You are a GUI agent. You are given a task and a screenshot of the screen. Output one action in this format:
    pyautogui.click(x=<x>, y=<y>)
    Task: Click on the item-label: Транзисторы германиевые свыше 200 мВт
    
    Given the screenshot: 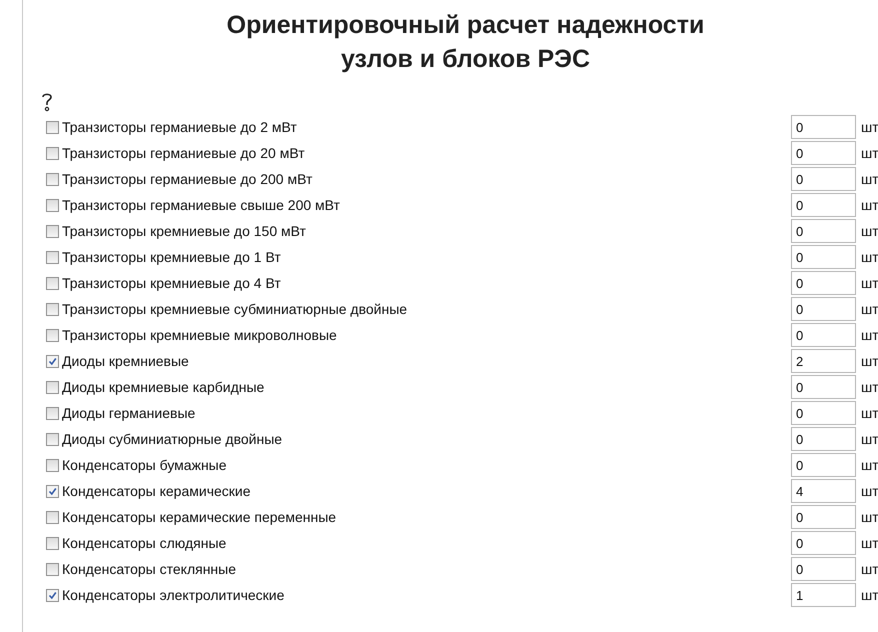 What is the action you would take?
    pyautogui.click(x=201, y=205)
    